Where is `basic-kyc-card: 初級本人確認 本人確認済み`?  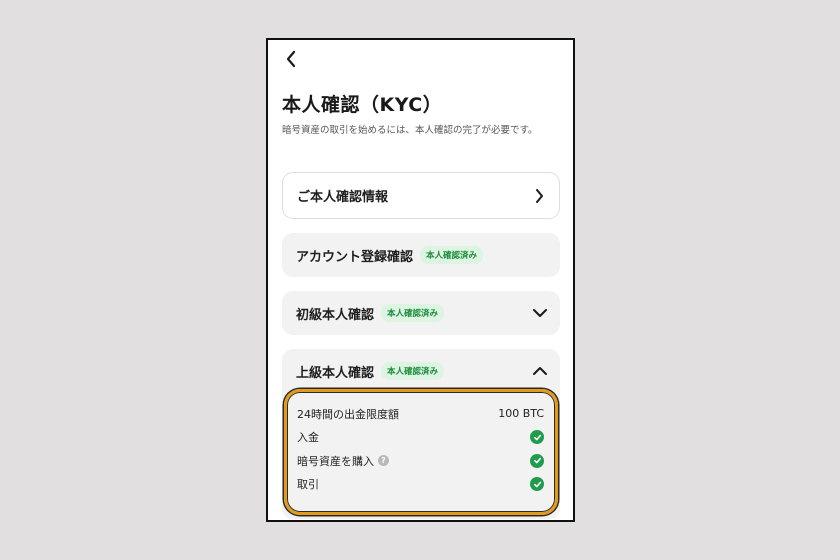
basic-kyc-card: 初級本人確認 本人確認済み is located at coordinates (421, 313).